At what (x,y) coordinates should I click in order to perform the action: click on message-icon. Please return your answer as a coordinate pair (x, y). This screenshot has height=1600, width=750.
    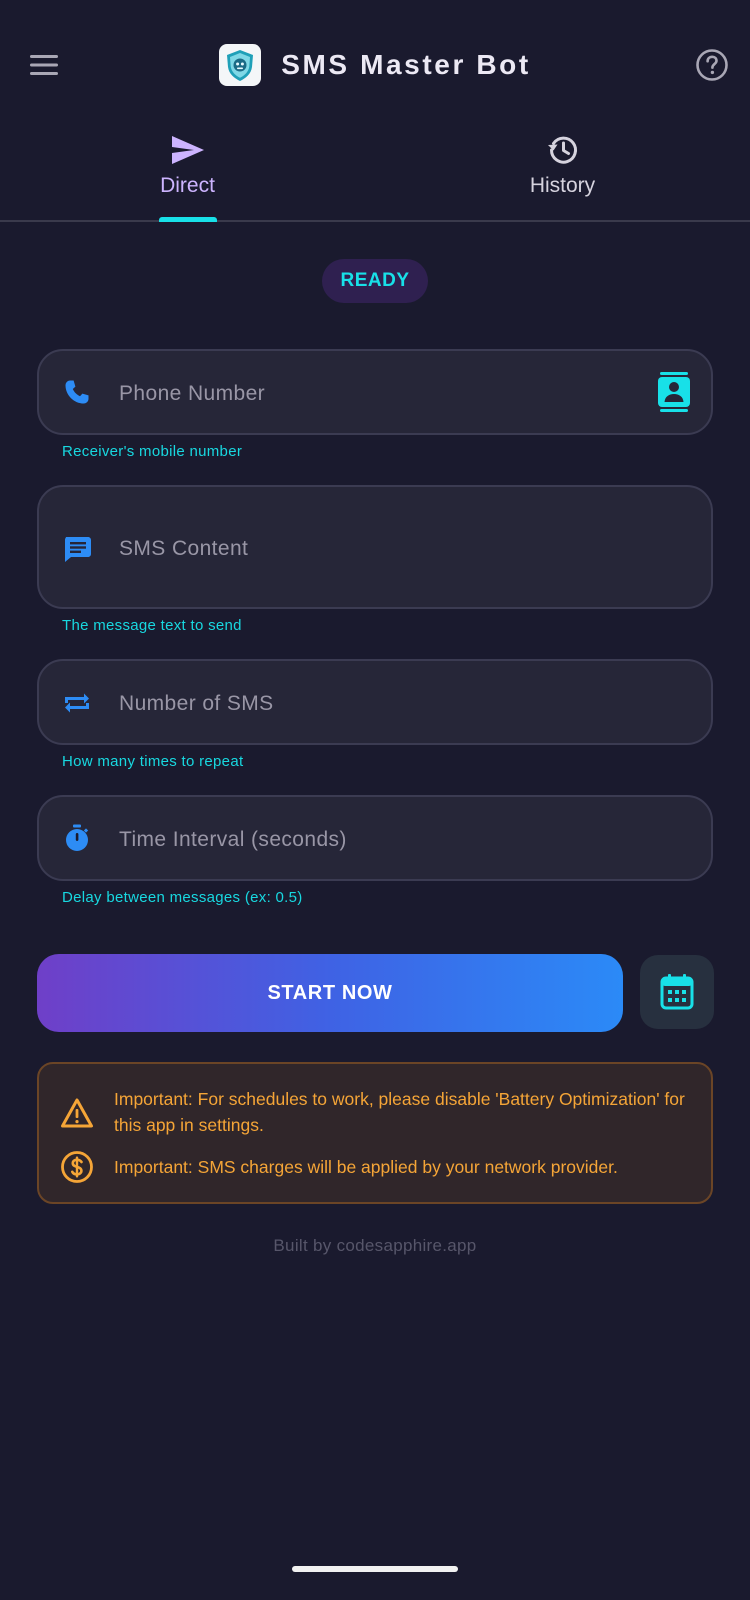
    Looking at the image, I should click on (77, 549).